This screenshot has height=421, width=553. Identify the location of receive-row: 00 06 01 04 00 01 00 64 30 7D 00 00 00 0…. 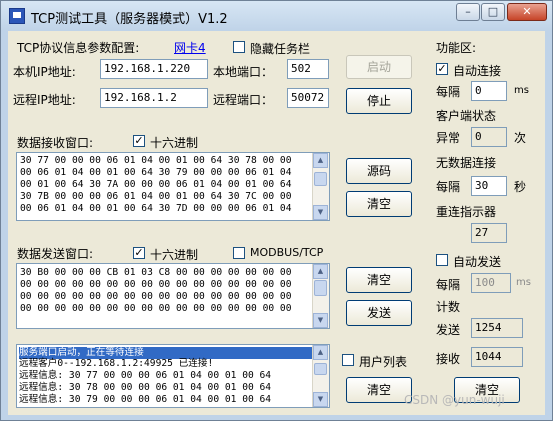
(156, 208).